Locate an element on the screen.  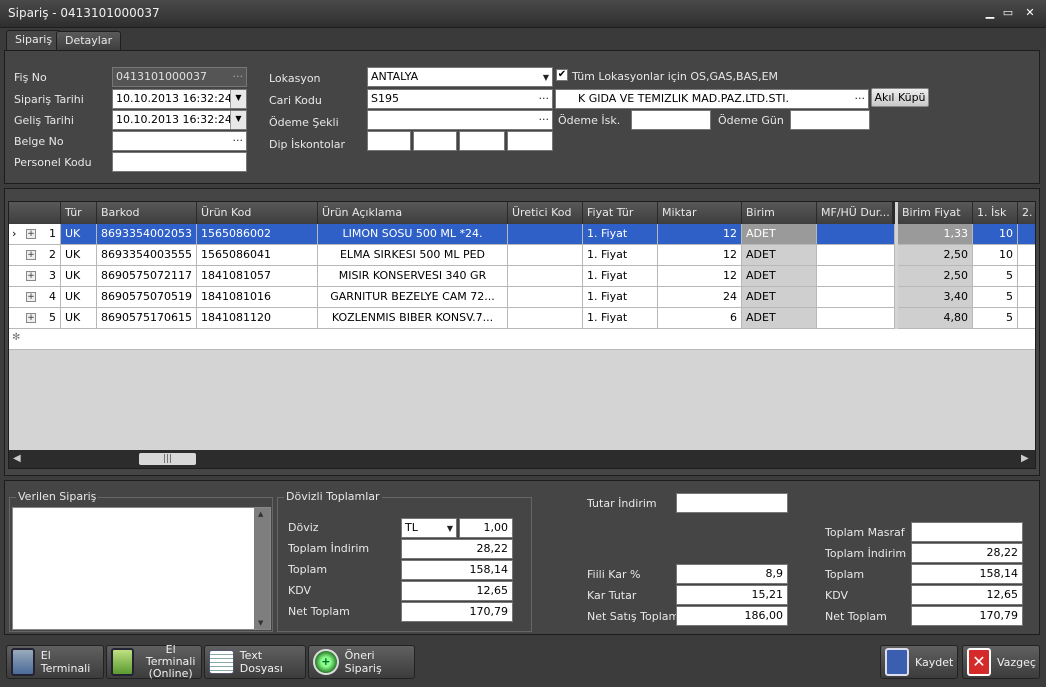
cell-miktar: 6 is located at coordinates (700, 318).